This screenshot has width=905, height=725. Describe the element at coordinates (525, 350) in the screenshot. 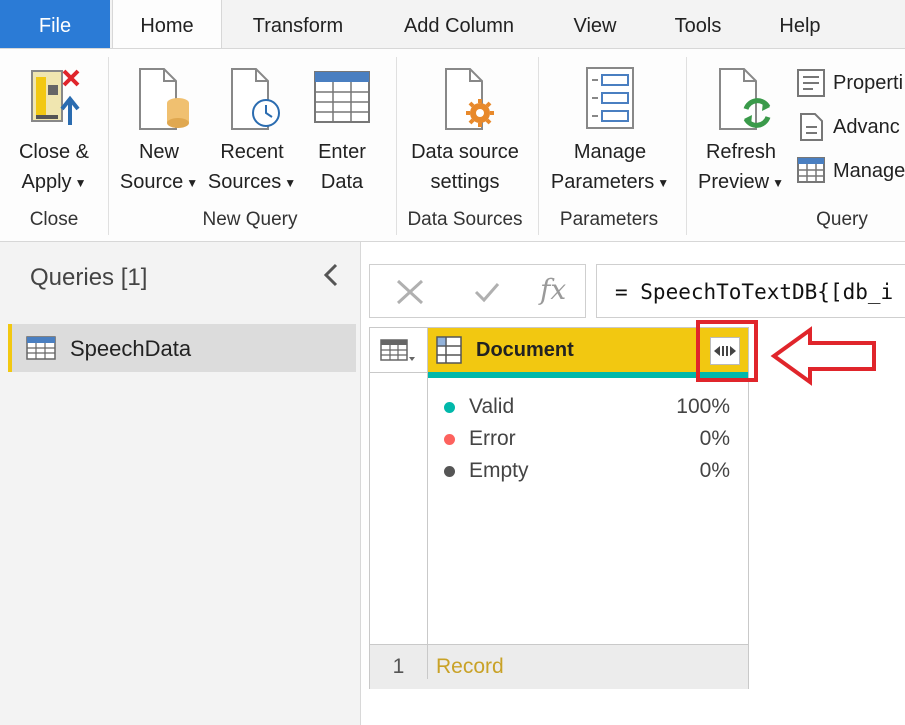

I see `column-name: Document` at that location.